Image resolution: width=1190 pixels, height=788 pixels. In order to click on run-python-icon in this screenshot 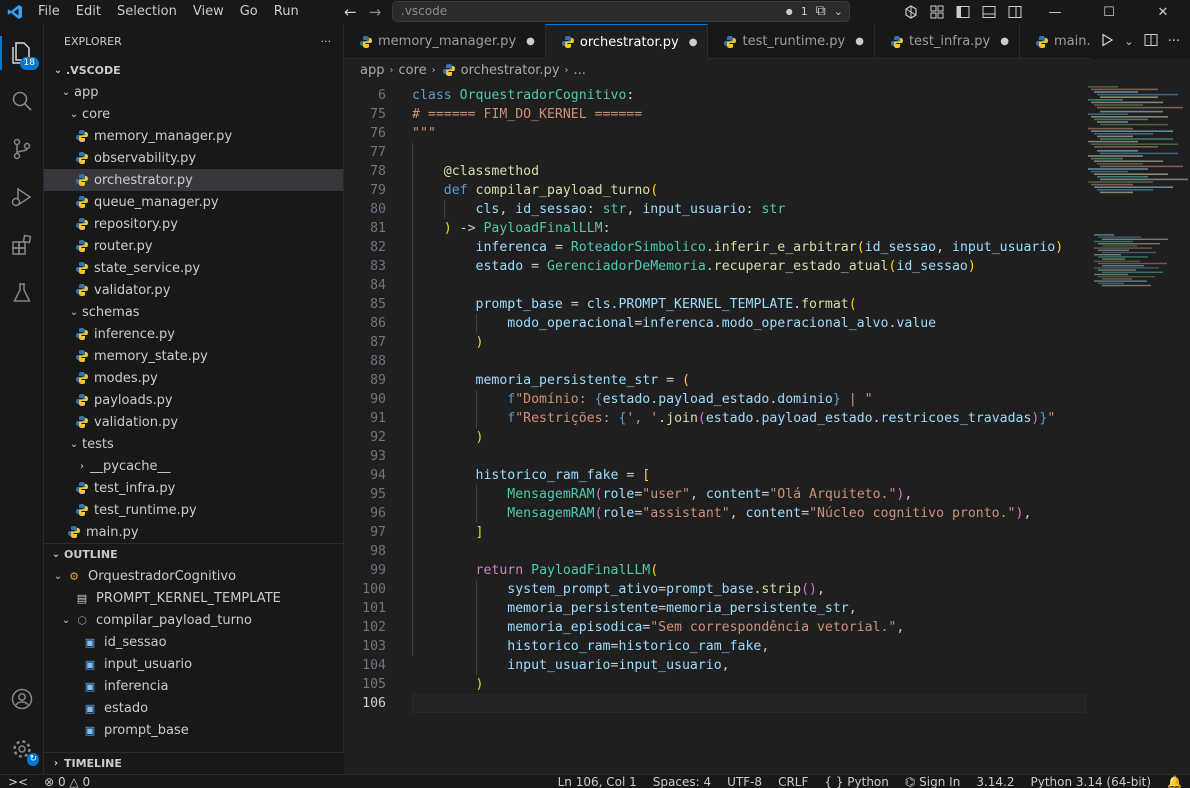, I will do `click(1107, 41)`.